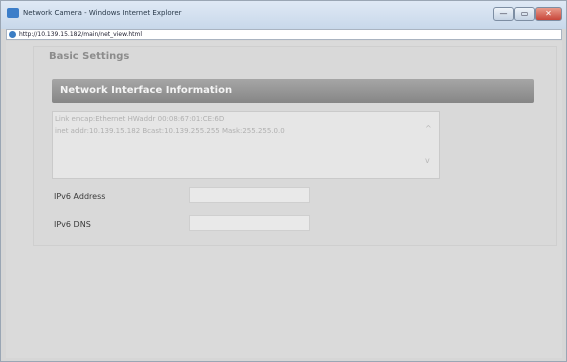 This screenshot has height=362, width=567. What do you see at coordinates (249, 195) in the screenshot?
I see `ipv6-address-input` at bounding box center [249, 195].